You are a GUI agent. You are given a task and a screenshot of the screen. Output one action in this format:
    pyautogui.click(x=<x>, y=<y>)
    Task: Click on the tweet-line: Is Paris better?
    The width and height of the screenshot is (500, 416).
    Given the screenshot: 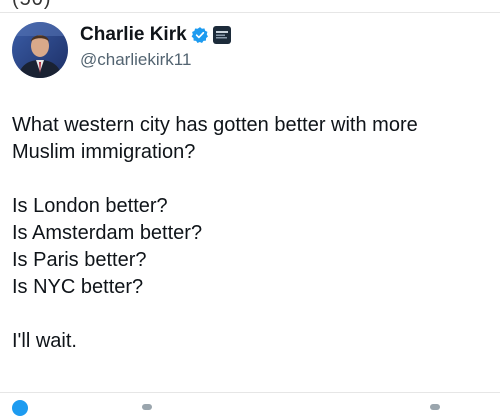 What is the action you would take?
    pyautogui.click(x=79, y=260)
    